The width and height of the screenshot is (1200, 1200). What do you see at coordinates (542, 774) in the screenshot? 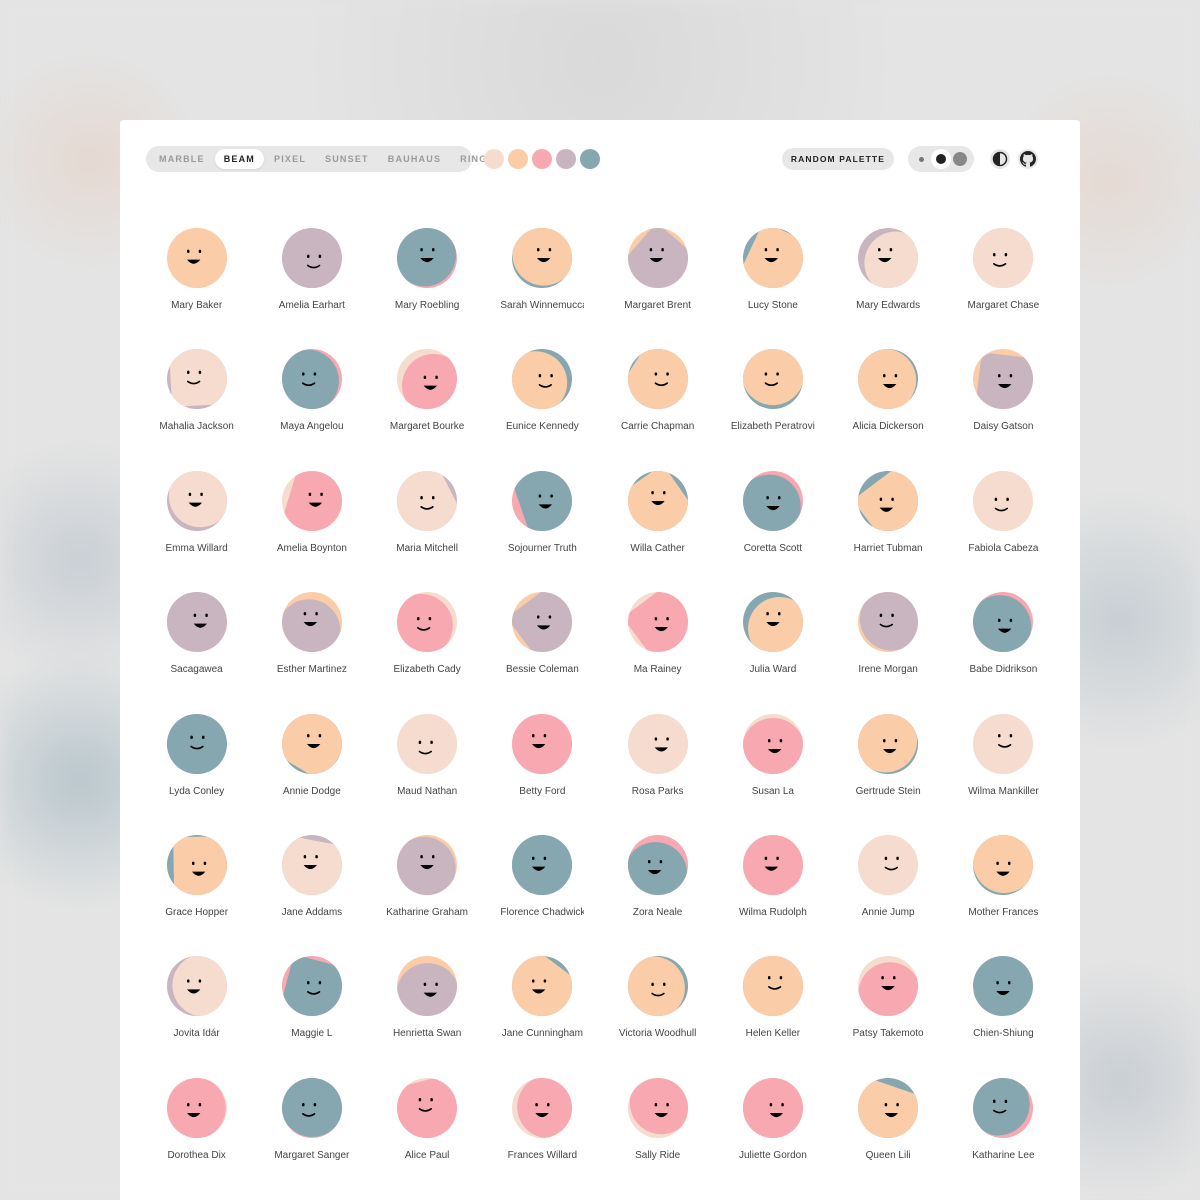
I see `avatar-card: Betty Ford` at bounding box center [542, 774].